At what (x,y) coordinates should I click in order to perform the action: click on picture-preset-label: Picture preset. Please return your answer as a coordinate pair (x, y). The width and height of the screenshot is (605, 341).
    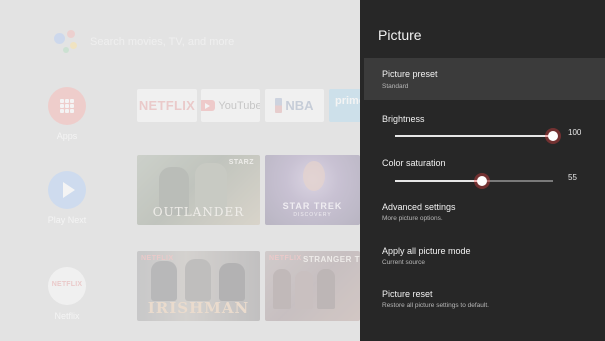
    Looking at the image, I should click on (410, 74).